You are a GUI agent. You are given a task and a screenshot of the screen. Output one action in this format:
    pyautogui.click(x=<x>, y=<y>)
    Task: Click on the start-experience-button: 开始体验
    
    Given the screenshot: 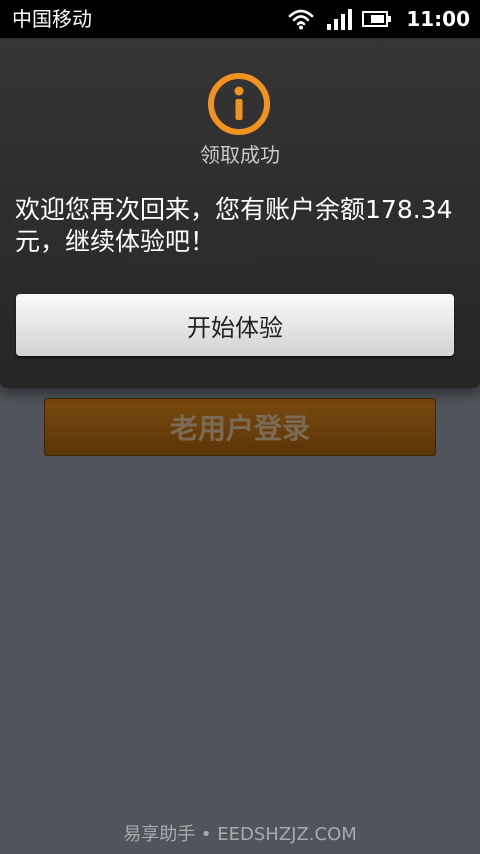 What is the action you would take?
    pyautogui.click(x=235, y=325)
    